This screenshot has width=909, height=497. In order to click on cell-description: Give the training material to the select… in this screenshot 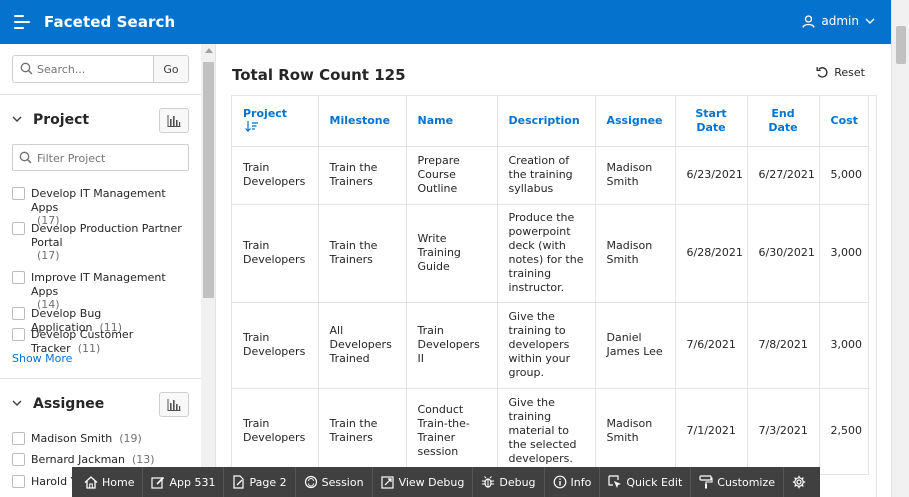, I will do `click(546, 431)`.